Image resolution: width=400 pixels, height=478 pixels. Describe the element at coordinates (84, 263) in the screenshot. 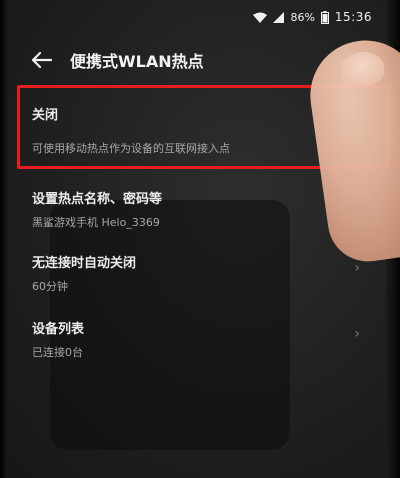

I see `setting-title: 无连接时自动关闭` at that location.